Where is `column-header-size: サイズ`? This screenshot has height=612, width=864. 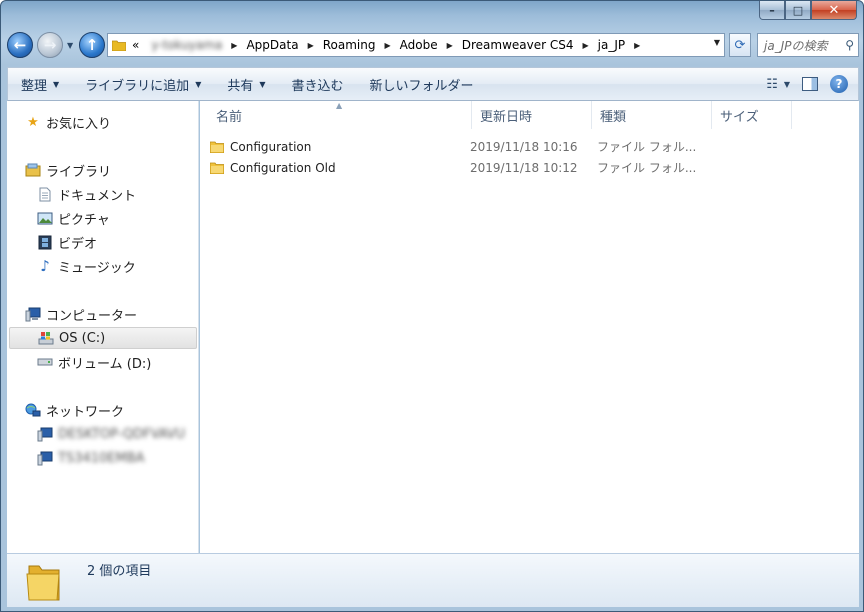 column-header-size: サイズ is located at coordinates (752, 115).